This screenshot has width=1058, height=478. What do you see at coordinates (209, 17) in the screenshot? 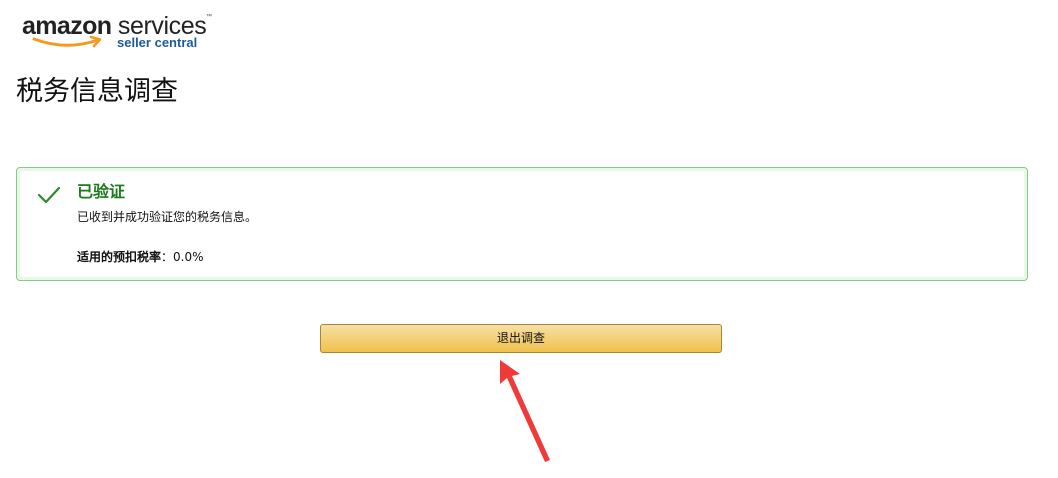
I see `logo-tm: ™` at bounding box center [209, 17].